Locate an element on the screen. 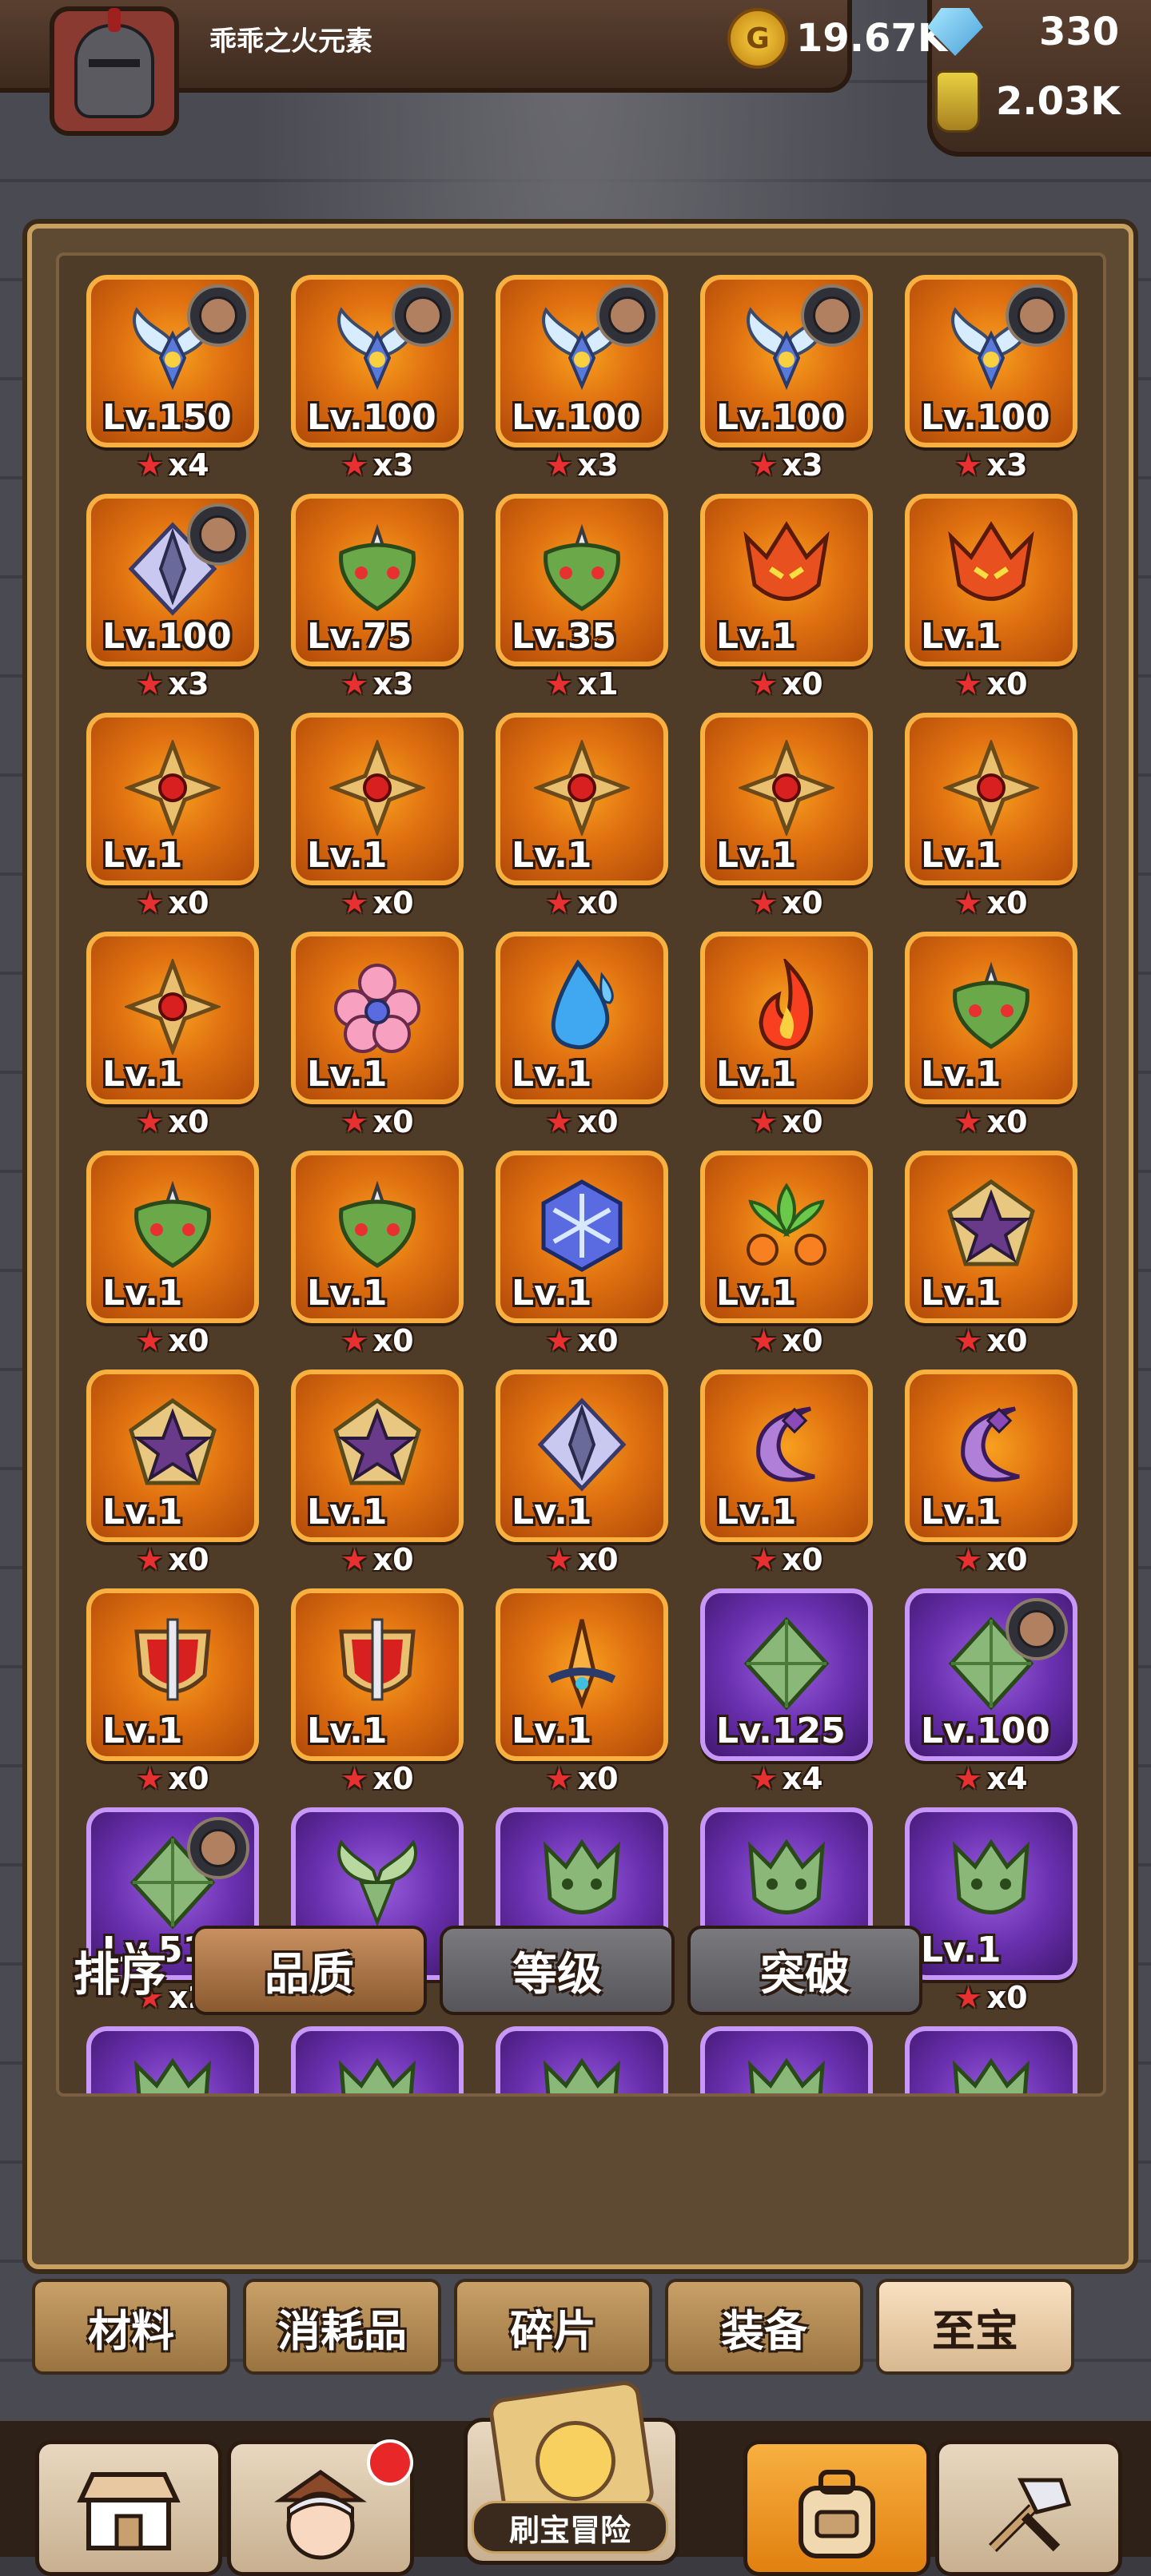  gold-counter: G 19.67K is located at coordinates (837, 38).